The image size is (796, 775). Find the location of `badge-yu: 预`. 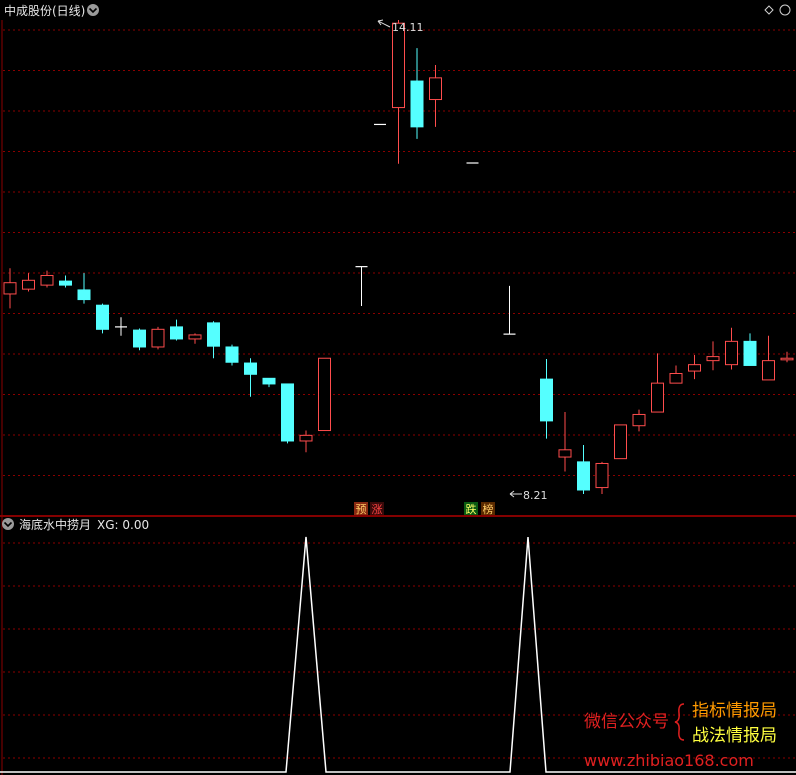

badge-yu: 预 is located at coordinates (361, 509).